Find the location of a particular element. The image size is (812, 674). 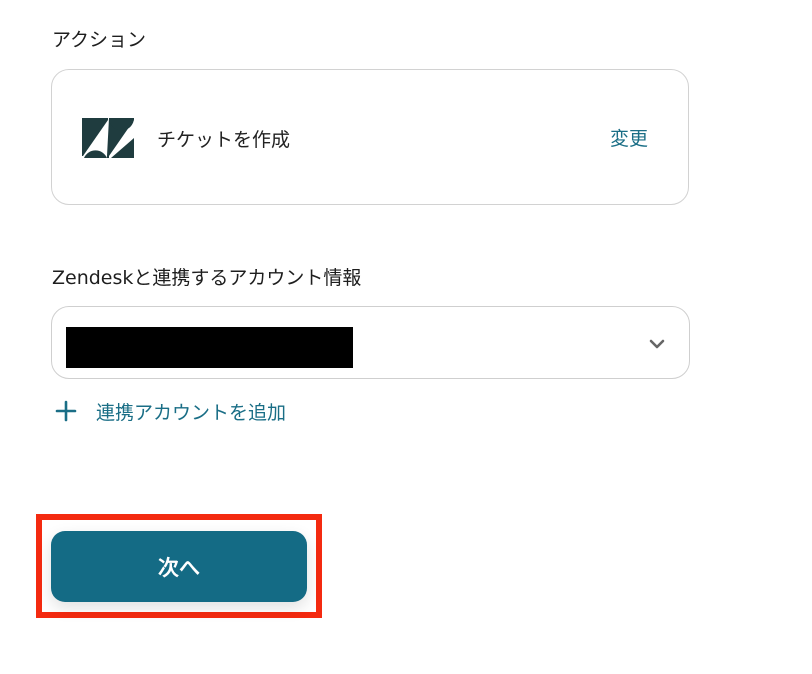

change-action-link: 変更 is located at coordinates (629, 137).